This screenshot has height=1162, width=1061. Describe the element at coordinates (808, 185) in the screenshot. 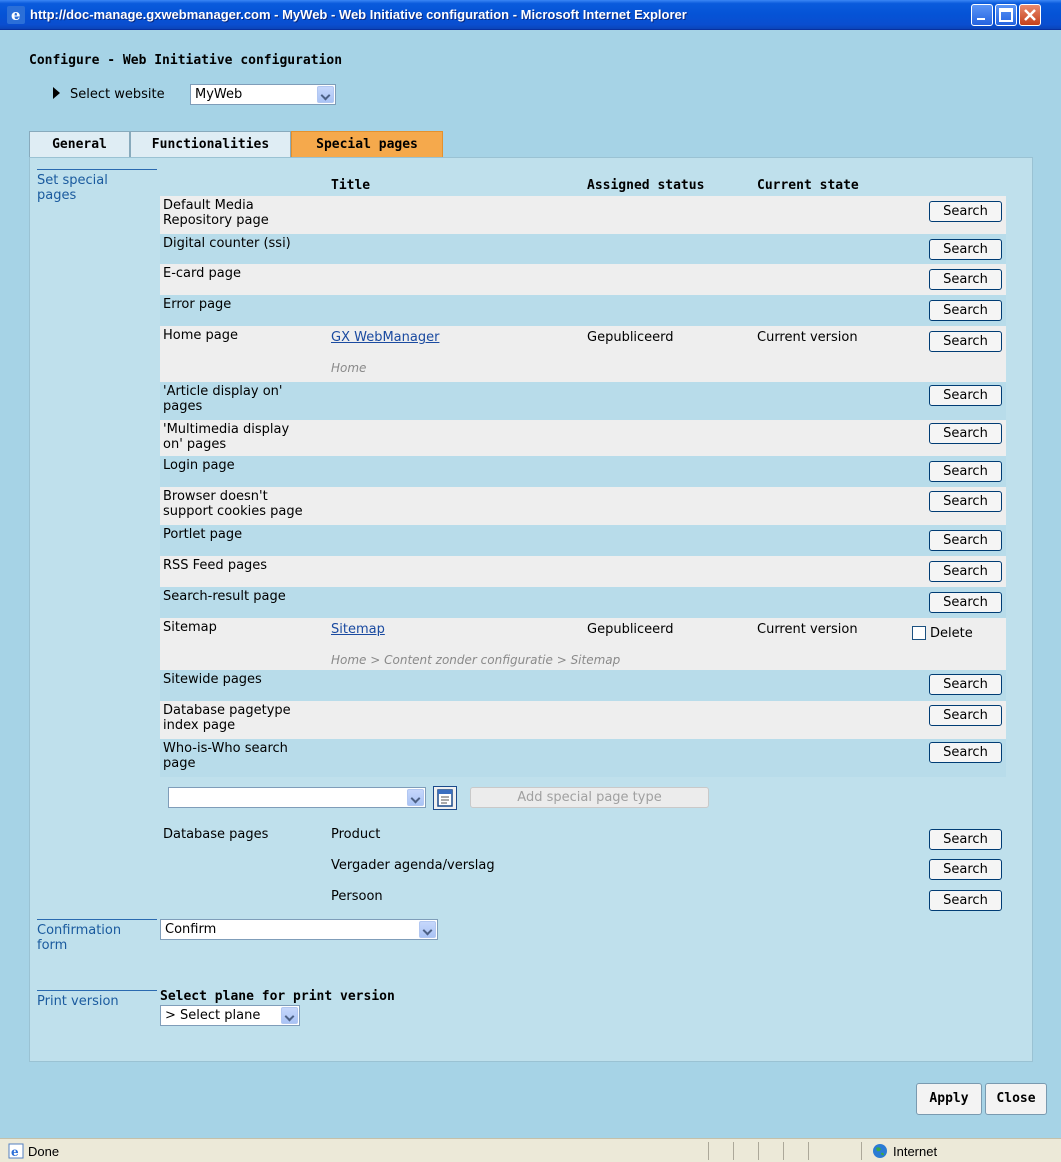

I see `column-header-current-state: Current state` at that location.